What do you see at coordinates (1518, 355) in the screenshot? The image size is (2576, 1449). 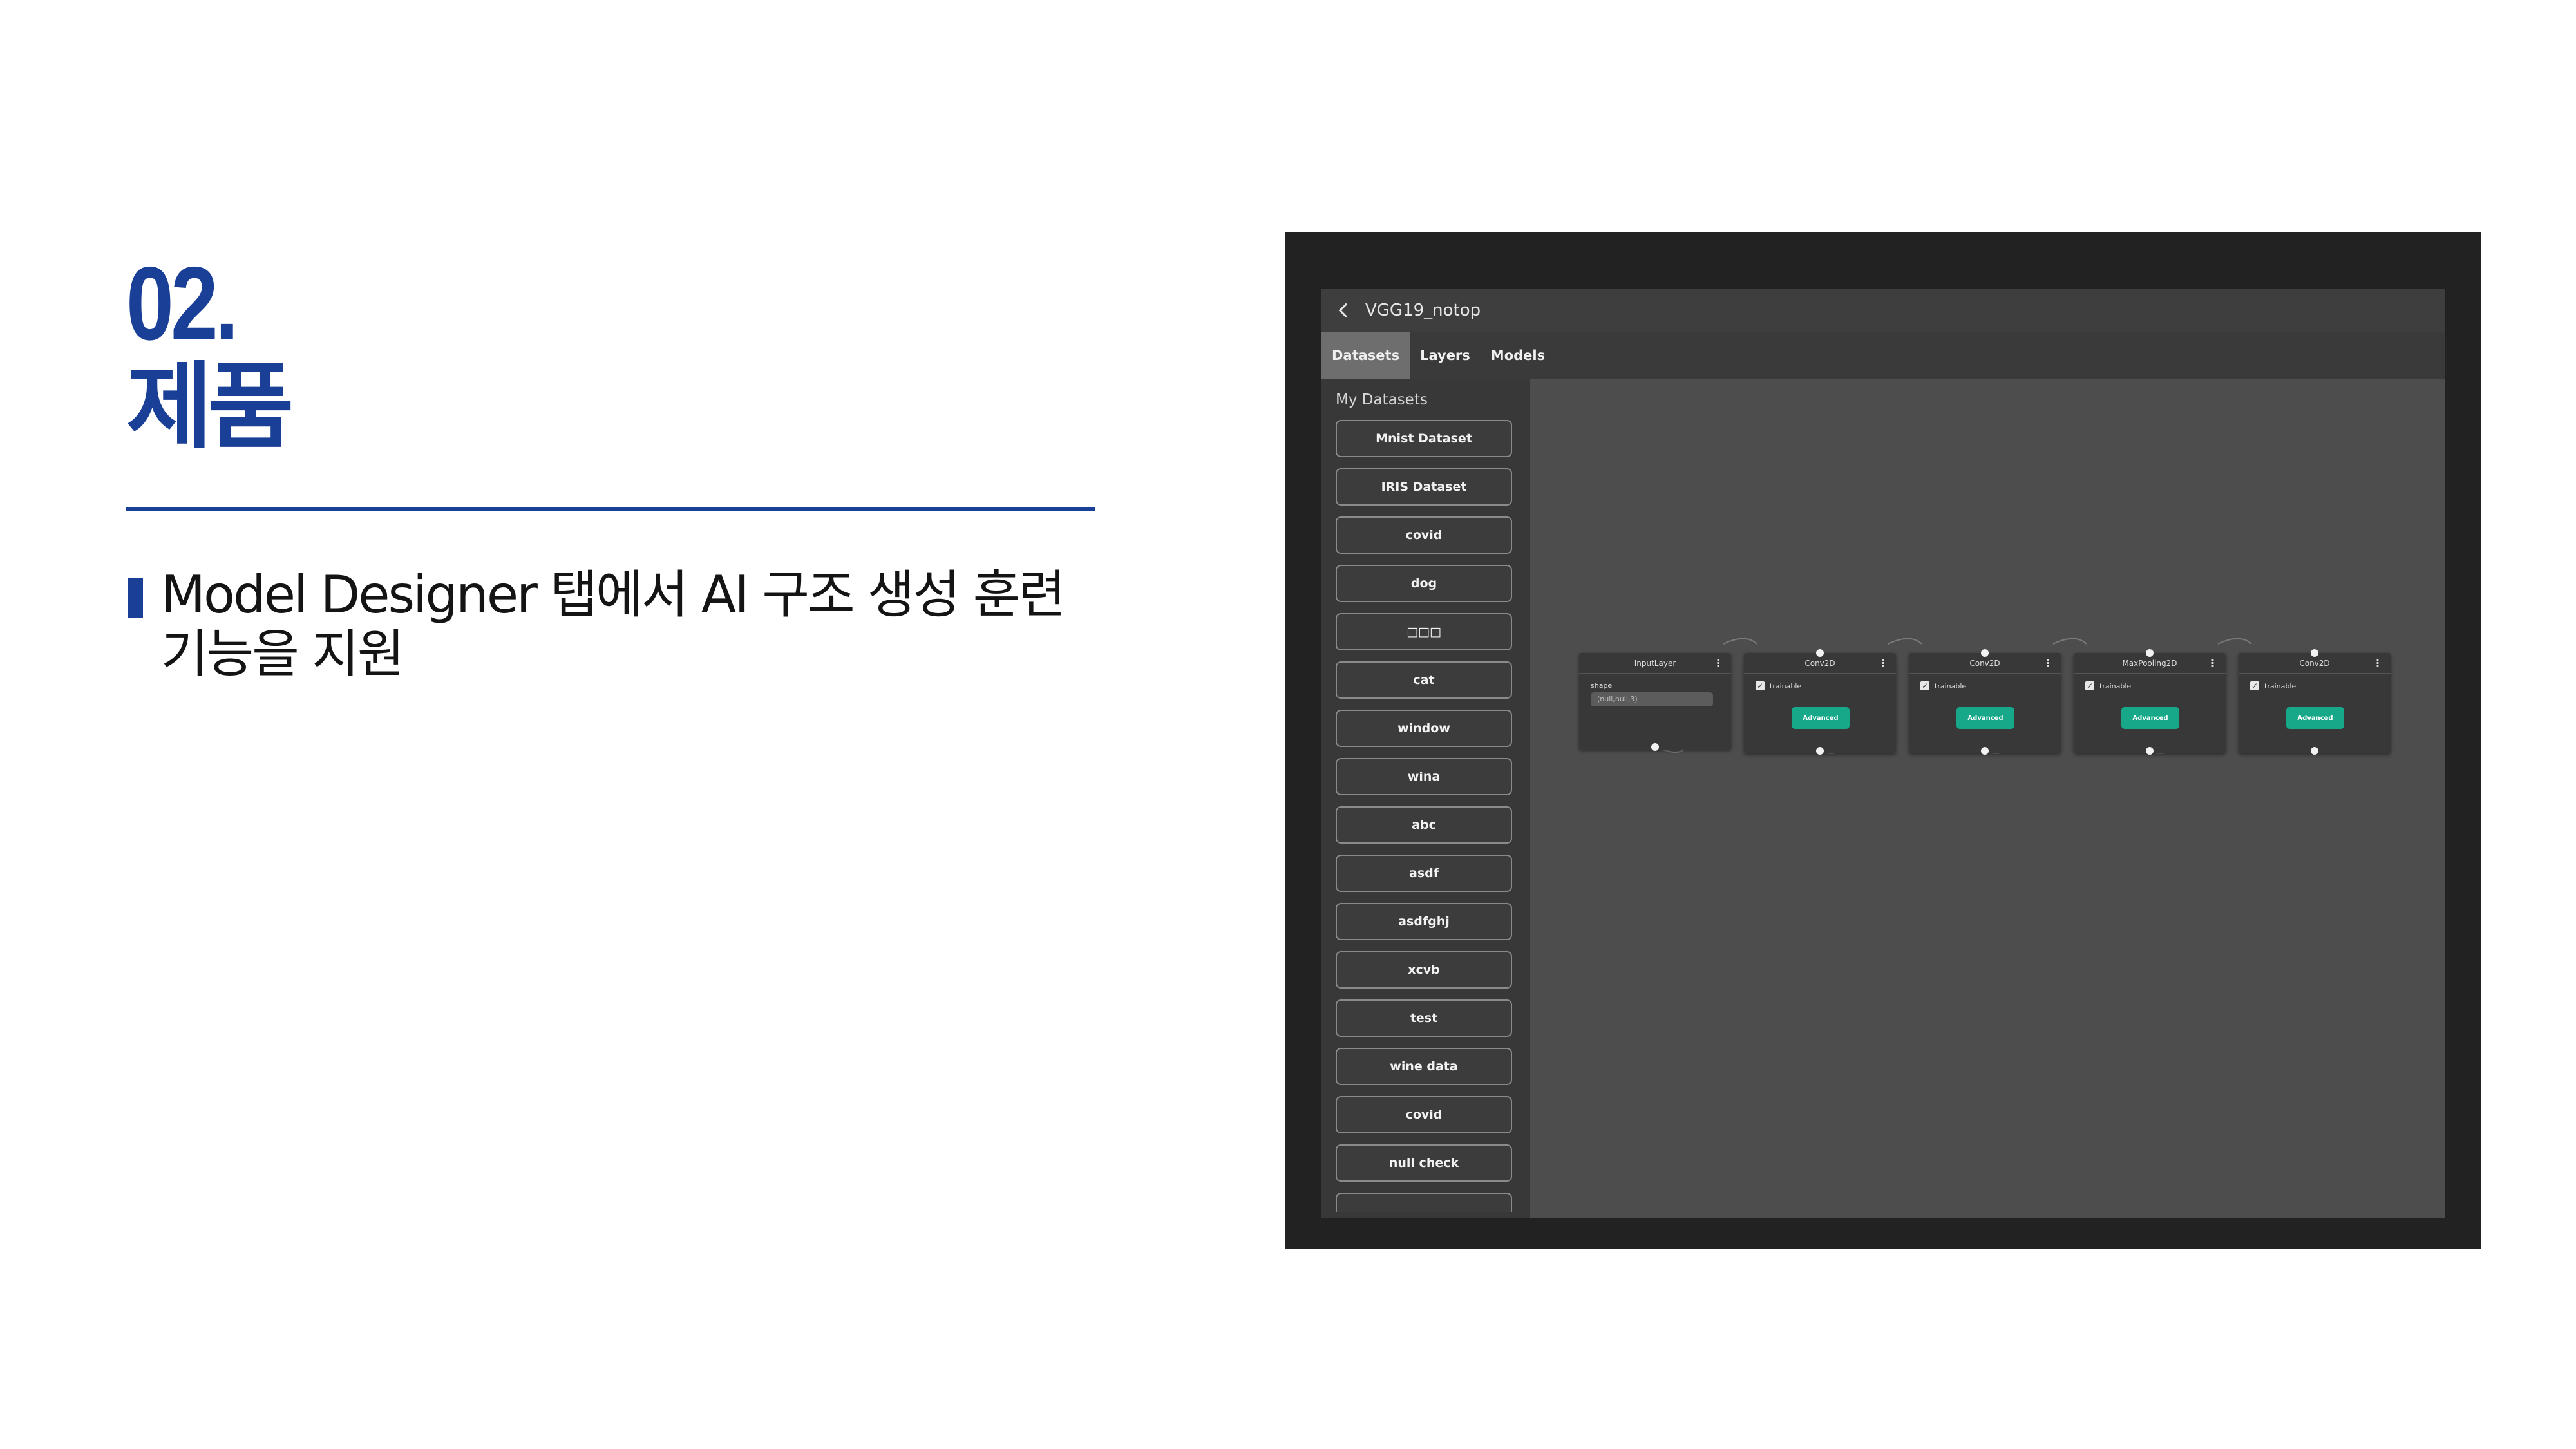 I see `tab-models: Models` at bounding box center [1518, 355].